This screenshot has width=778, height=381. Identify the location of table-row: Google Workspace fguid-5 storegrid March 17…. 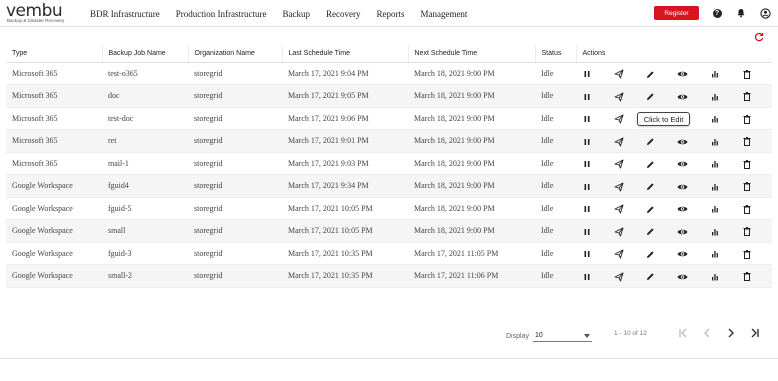
(389, 208).